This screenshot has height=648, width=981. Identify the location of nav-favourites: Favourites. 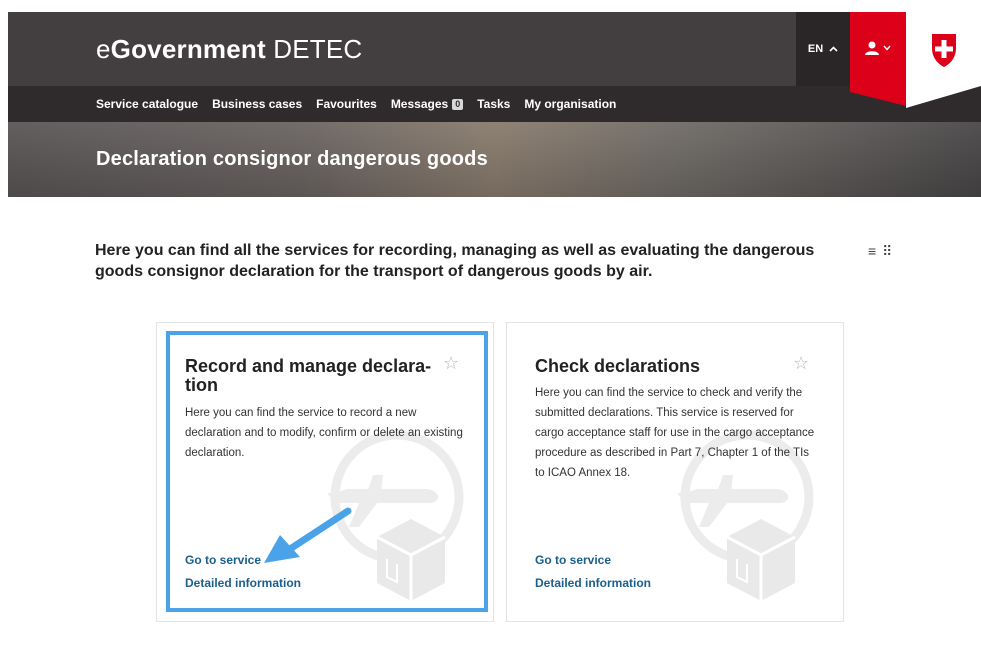
(346, 104).